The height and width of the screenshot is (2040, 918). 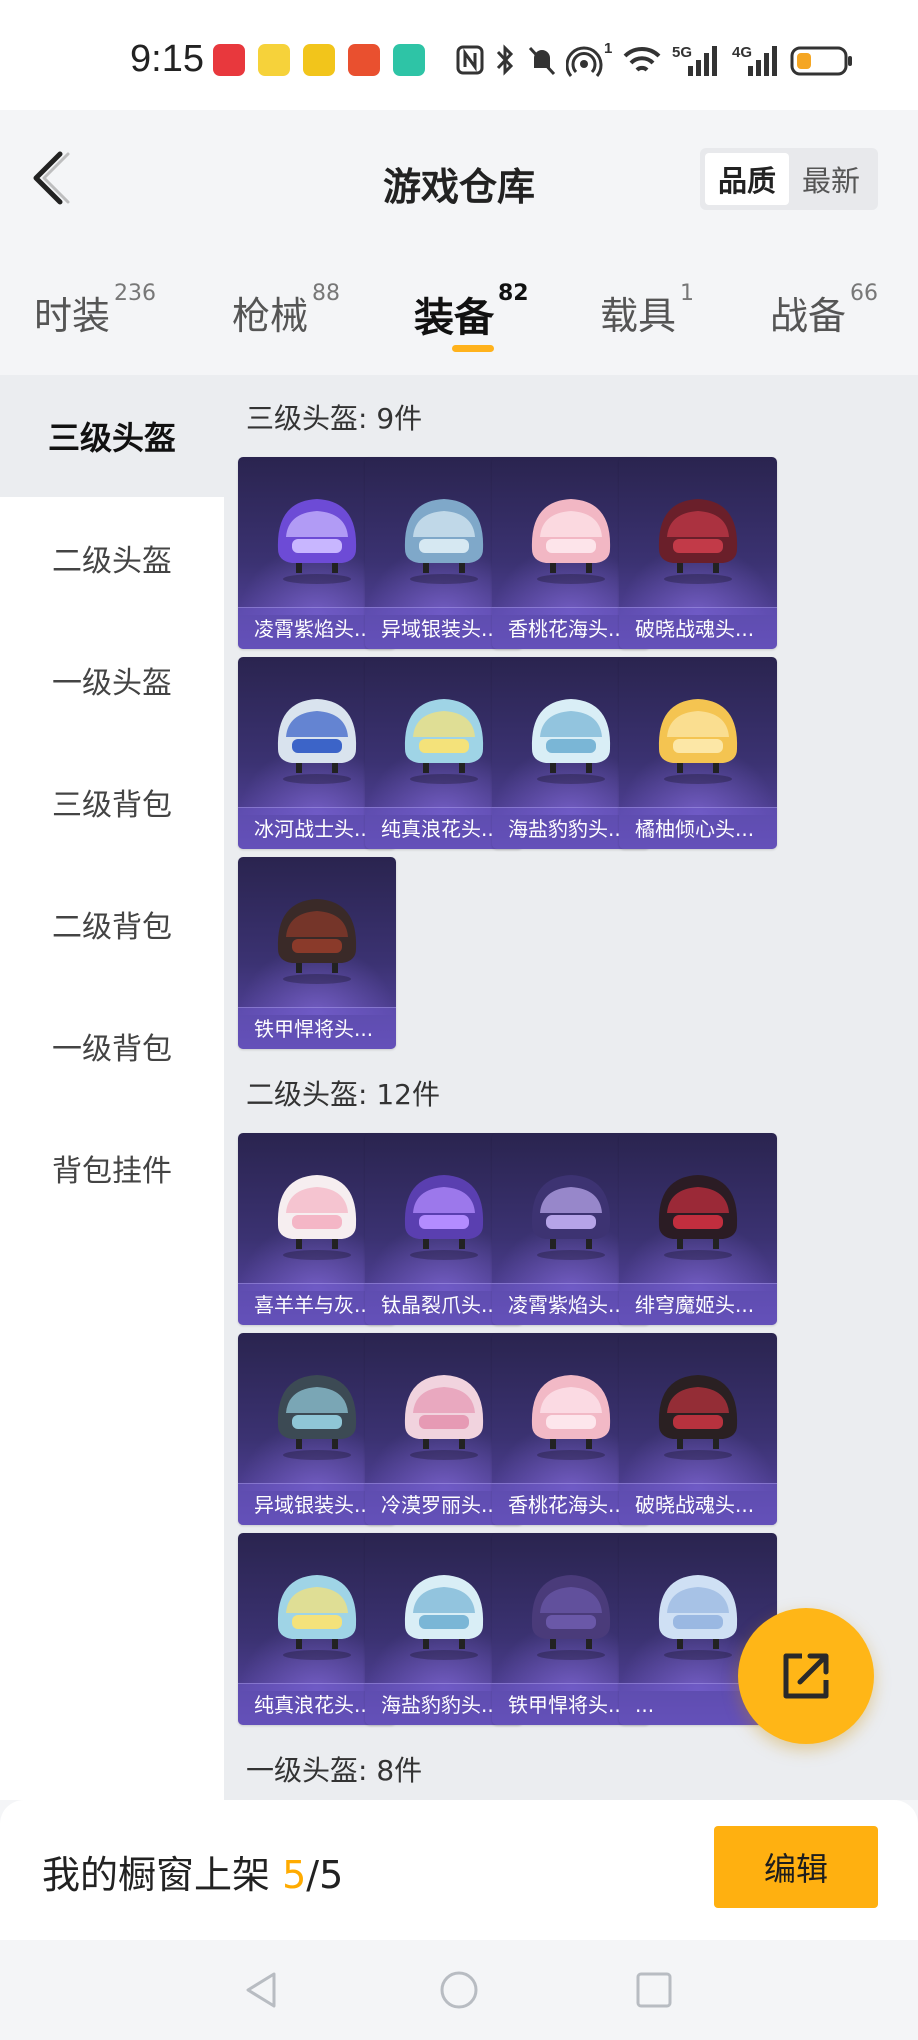 I want to click on edit-button: 编辑, so click(x=796, y=1867).